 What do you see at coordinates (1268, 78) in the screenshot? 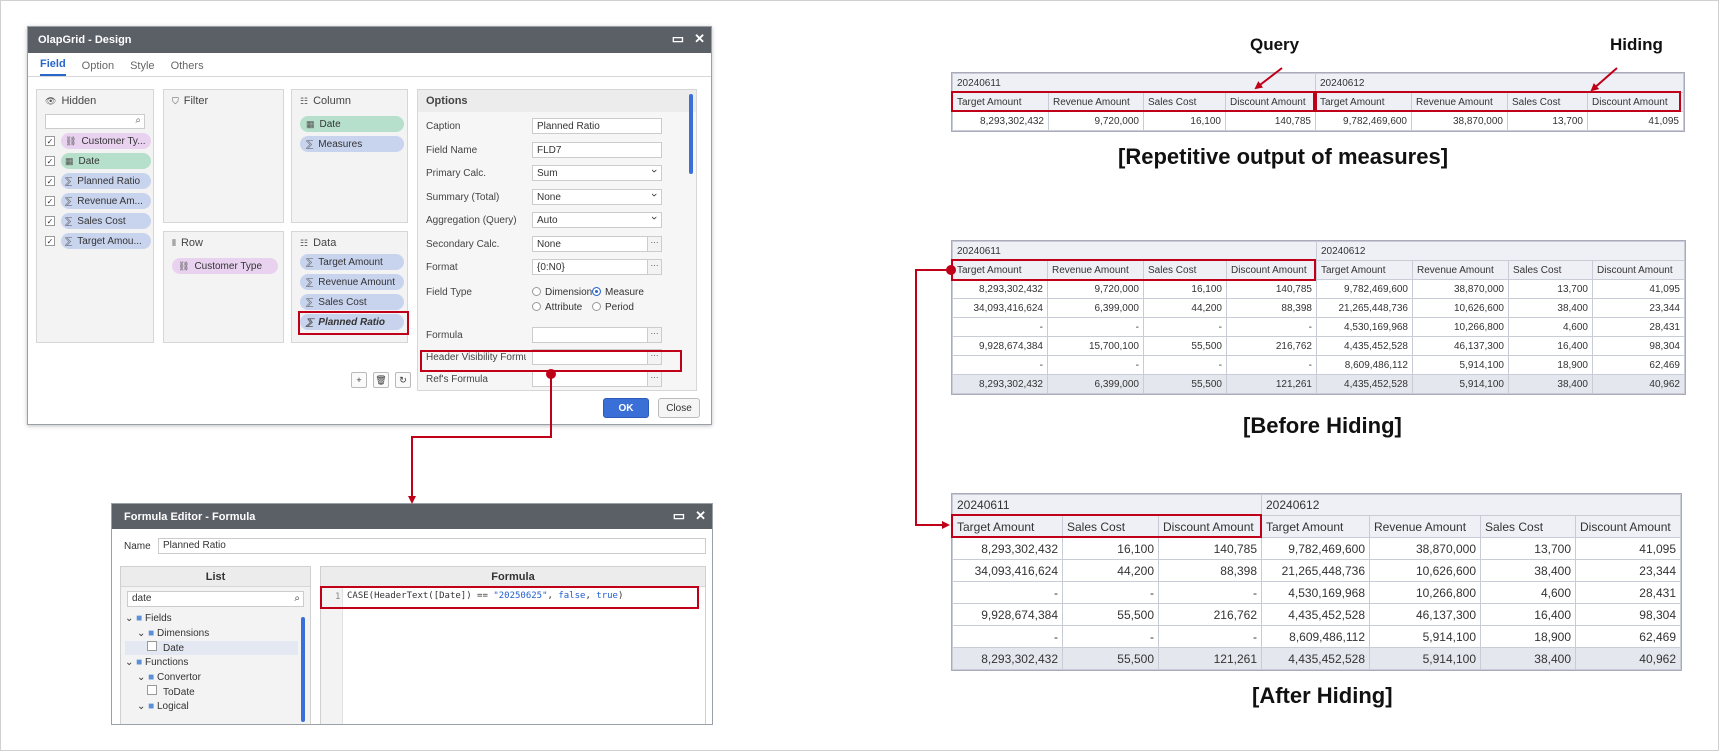
I see `query-arrow` at bounding box center [1268, 78].